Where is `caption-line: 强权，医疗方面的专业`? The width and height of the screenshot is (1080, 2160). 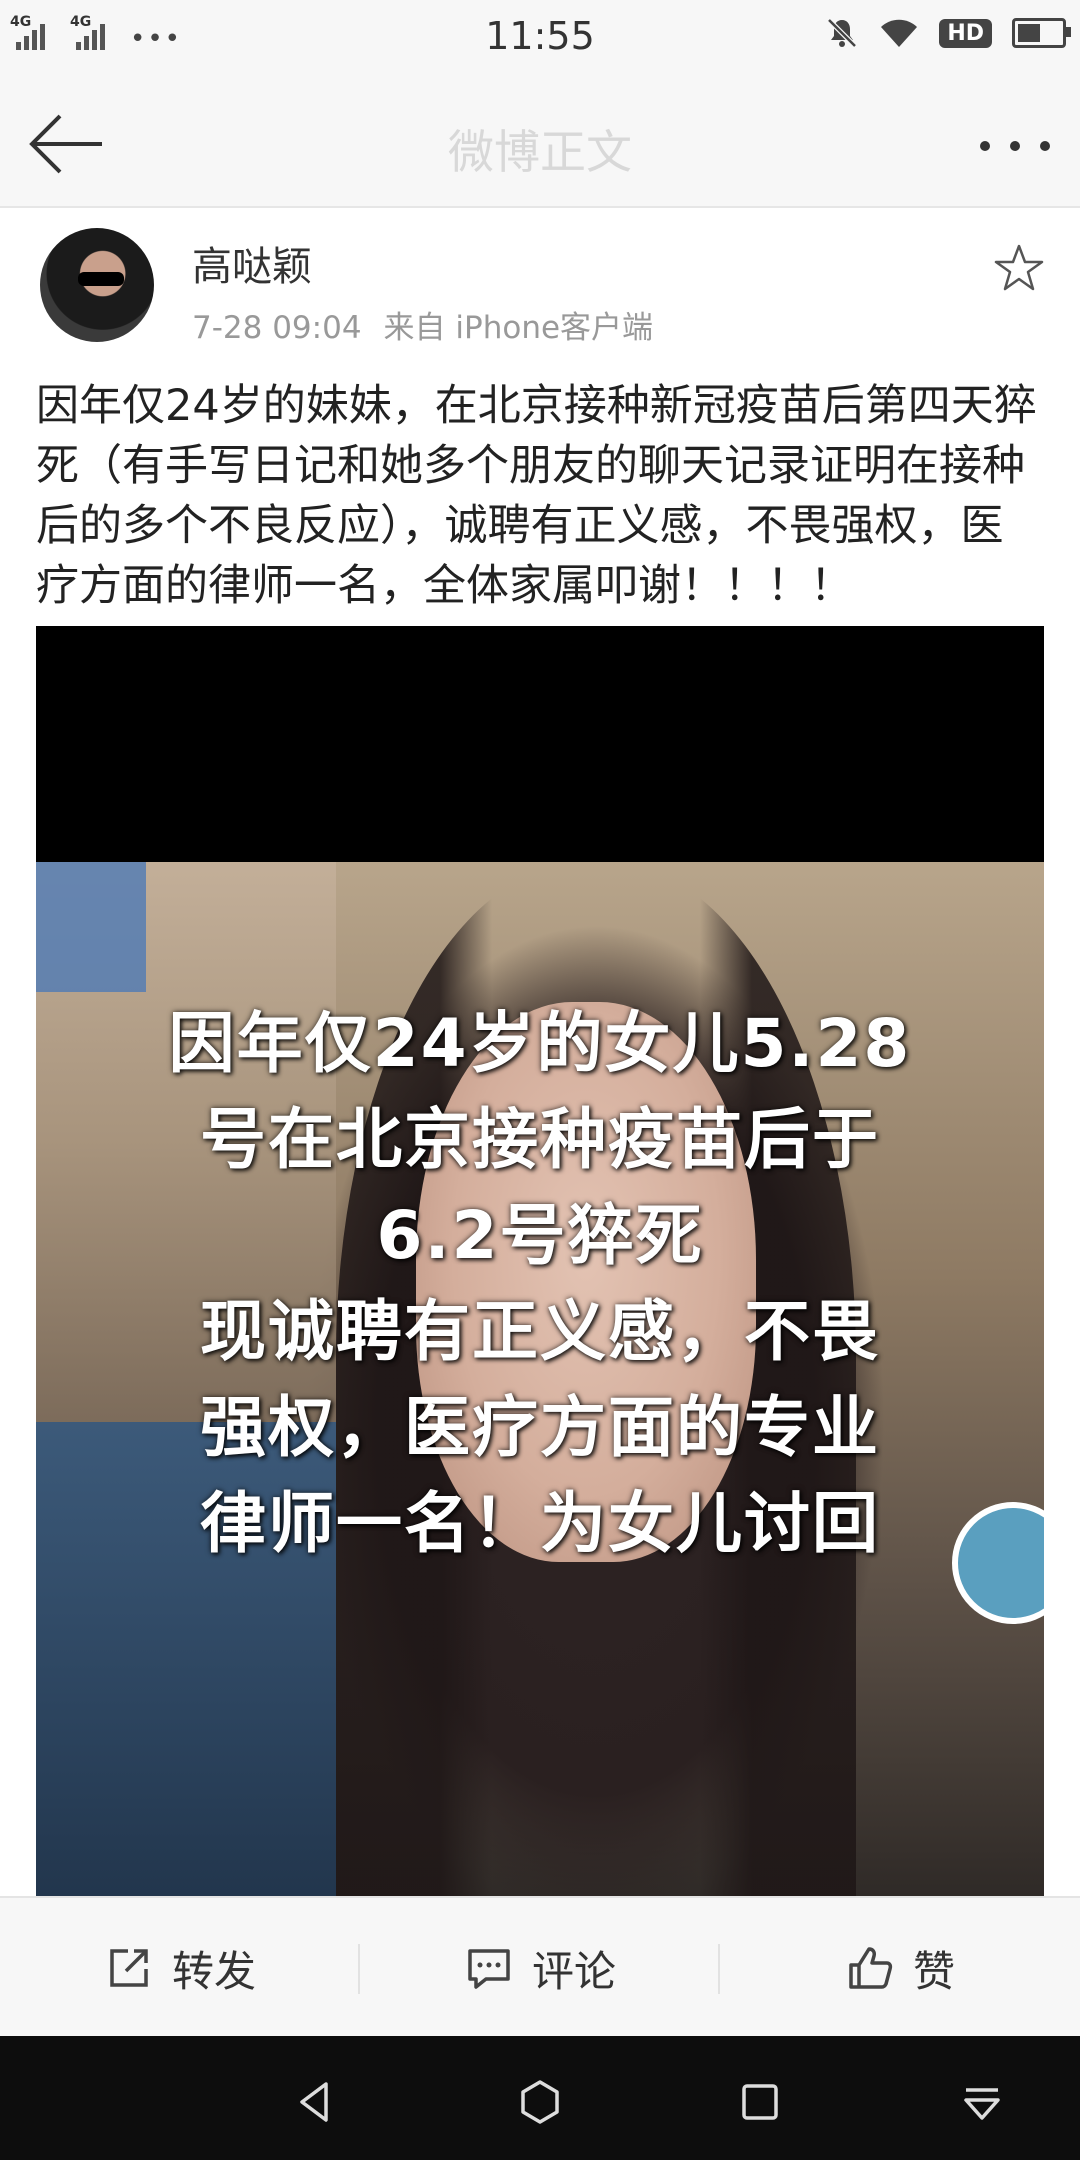
caption-line: 强权，医疗方面的专业 is located at coordinates (540, 1427).